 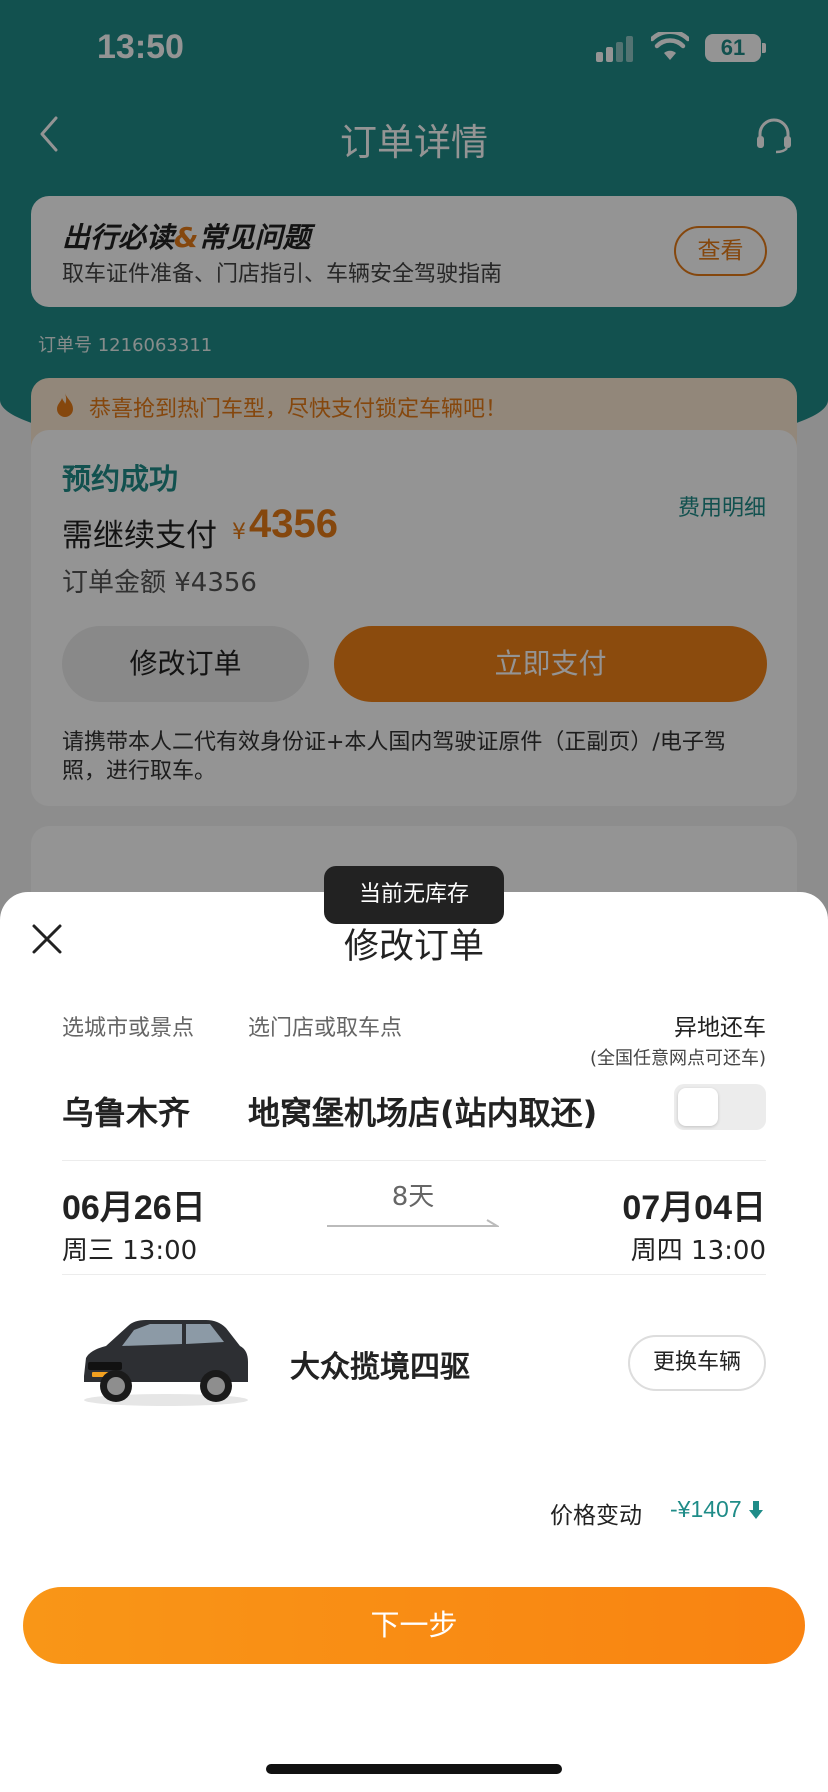 I want to click on different-return-label: 异地还车, so click(x=720, y=1028).